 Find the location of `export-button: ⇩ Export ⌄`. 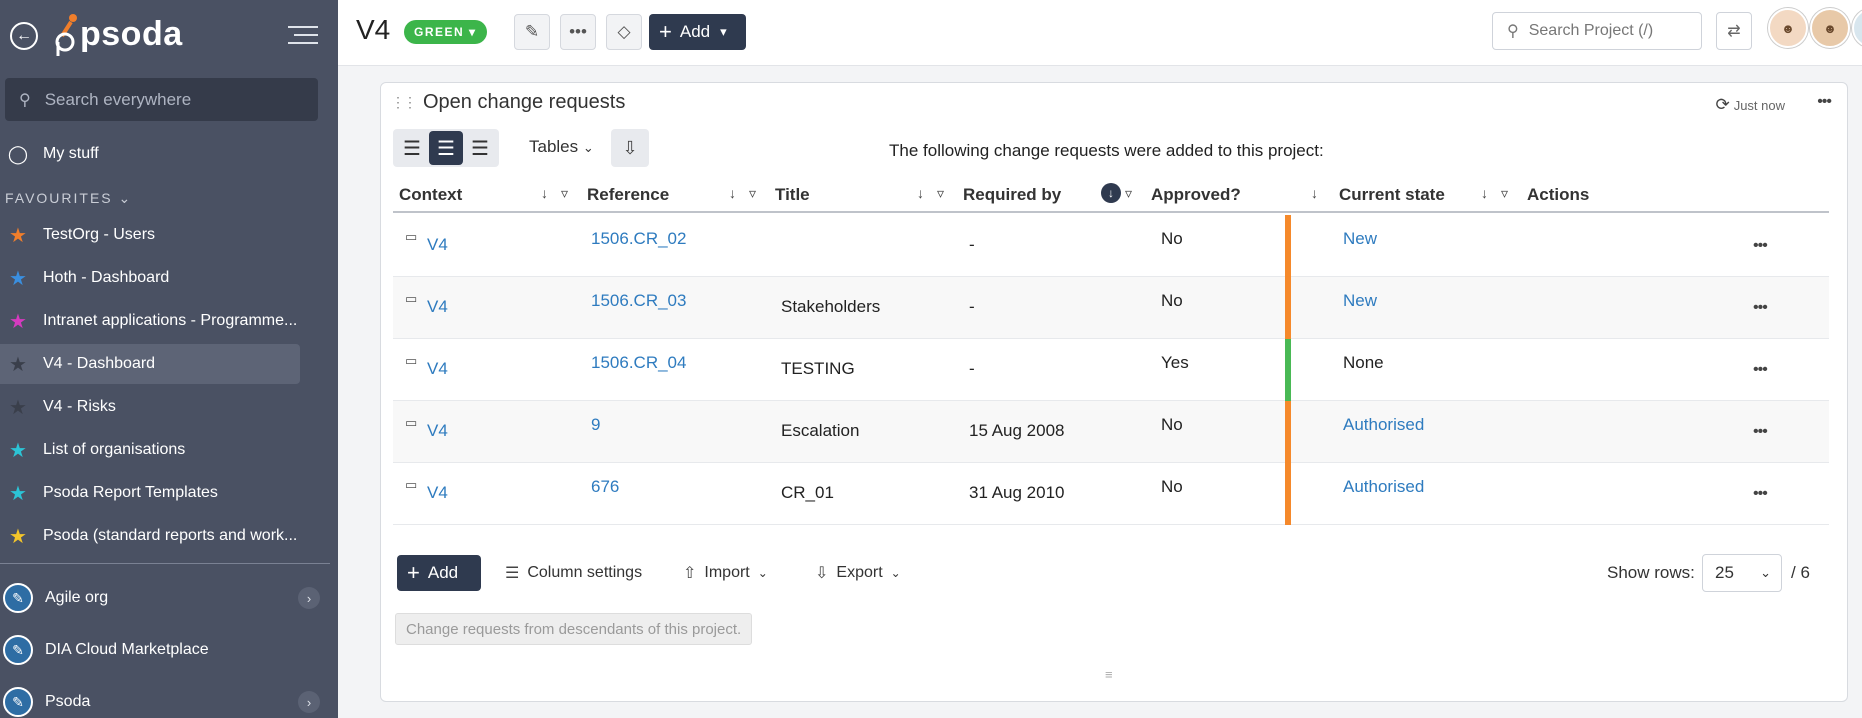

export-button: ⇩ Export ⌄ is located at coordinates (858, 573).